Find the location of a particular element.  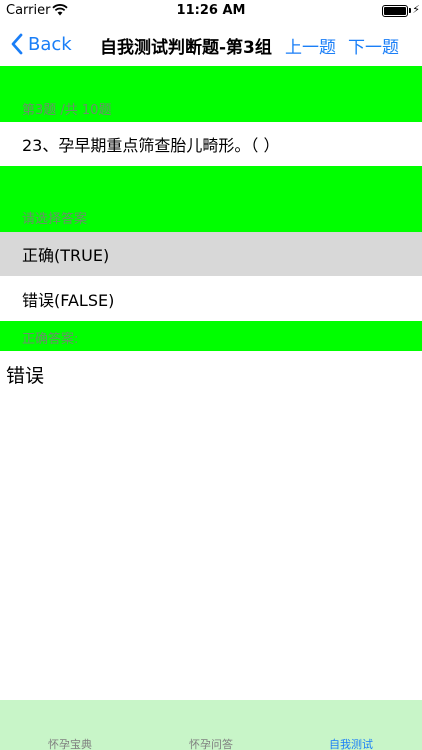

correct-answer-label: 正确答案: is located at coordinates (50, 339).